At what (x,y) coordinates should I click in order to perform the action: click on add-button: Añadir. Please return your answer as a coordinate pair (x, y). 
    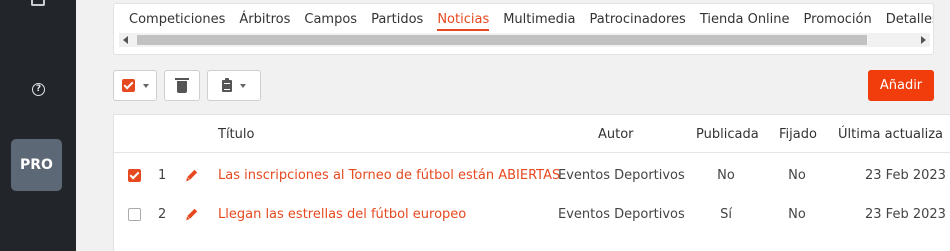
    Looking at the image, I should click on (901, 85).